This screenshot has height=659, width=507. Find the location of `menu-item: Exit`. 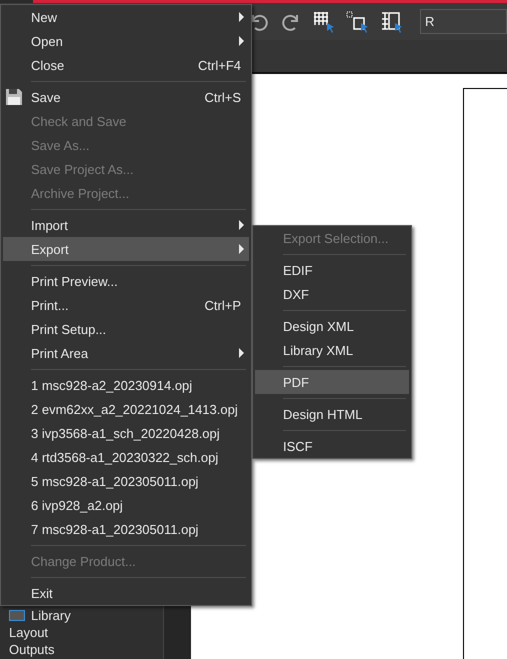

menu-item: Exit is located at coordinates (126, 593).